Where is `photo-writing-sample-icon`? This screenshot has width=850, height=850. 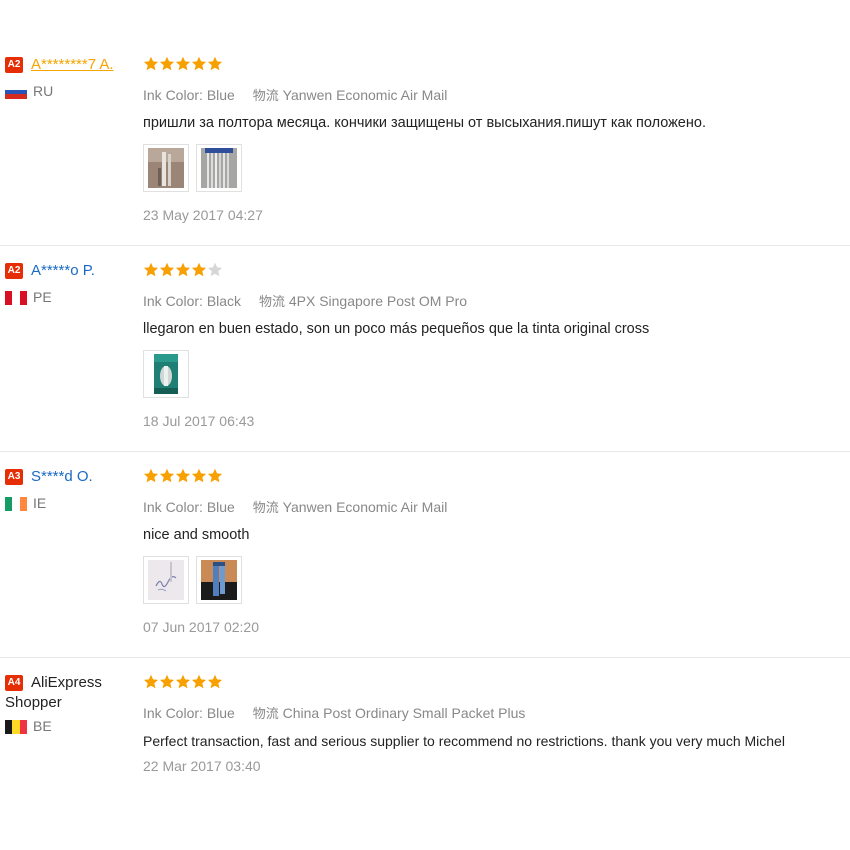
photo-writing-sample-icon is located at coordinates (166, 580).